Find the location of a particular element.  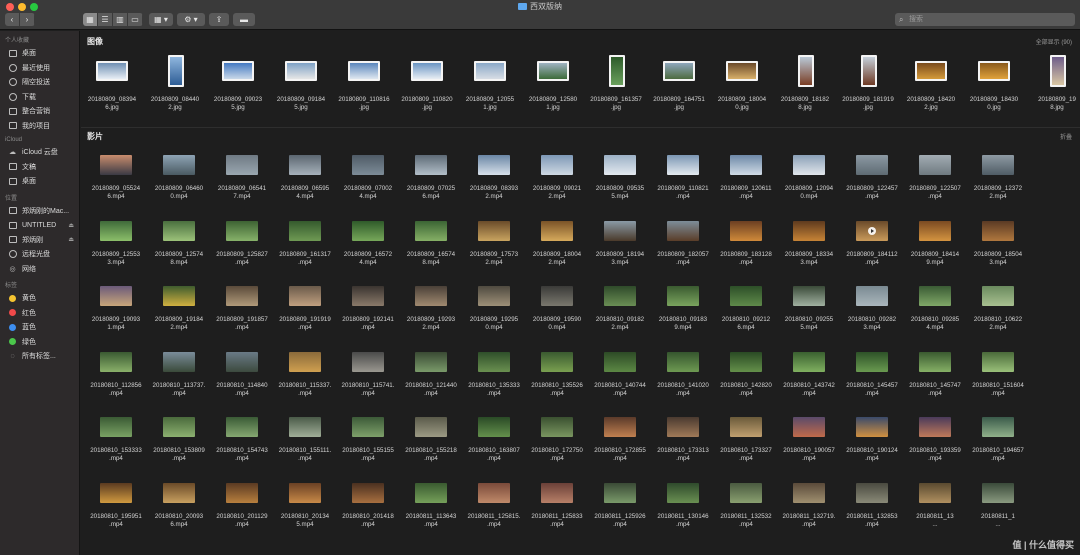

file-name: 20180810_172855 .mp4 is located at coordinates (620, 454).